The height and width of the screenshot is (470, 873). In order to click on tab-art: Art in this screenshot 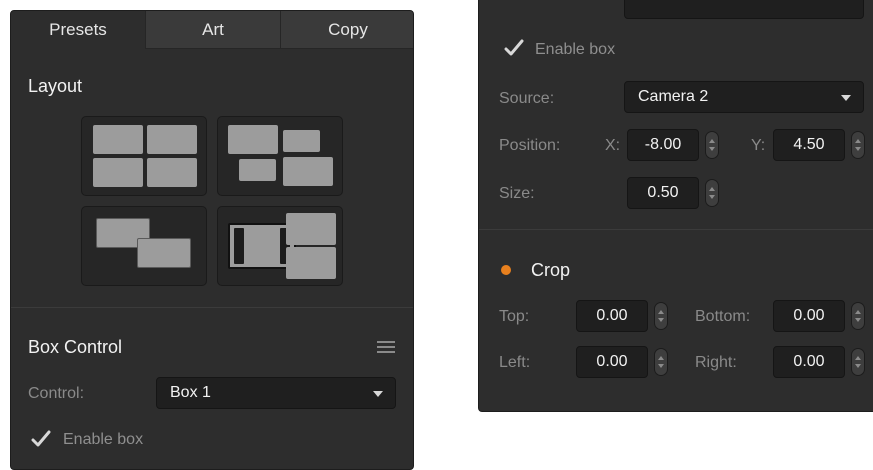, I will do `click(213, 30)`.